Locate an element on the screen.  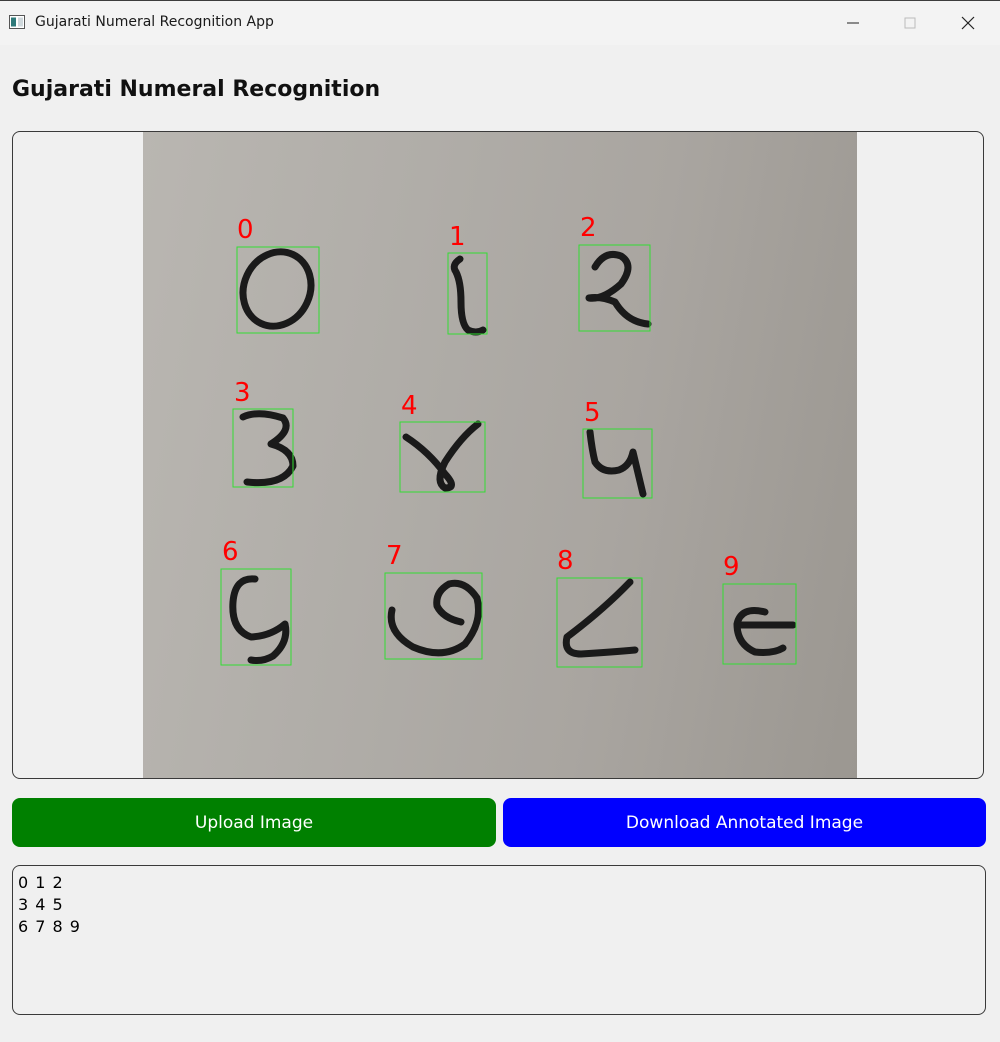
maximize-button is located at coordinates (910, 23).